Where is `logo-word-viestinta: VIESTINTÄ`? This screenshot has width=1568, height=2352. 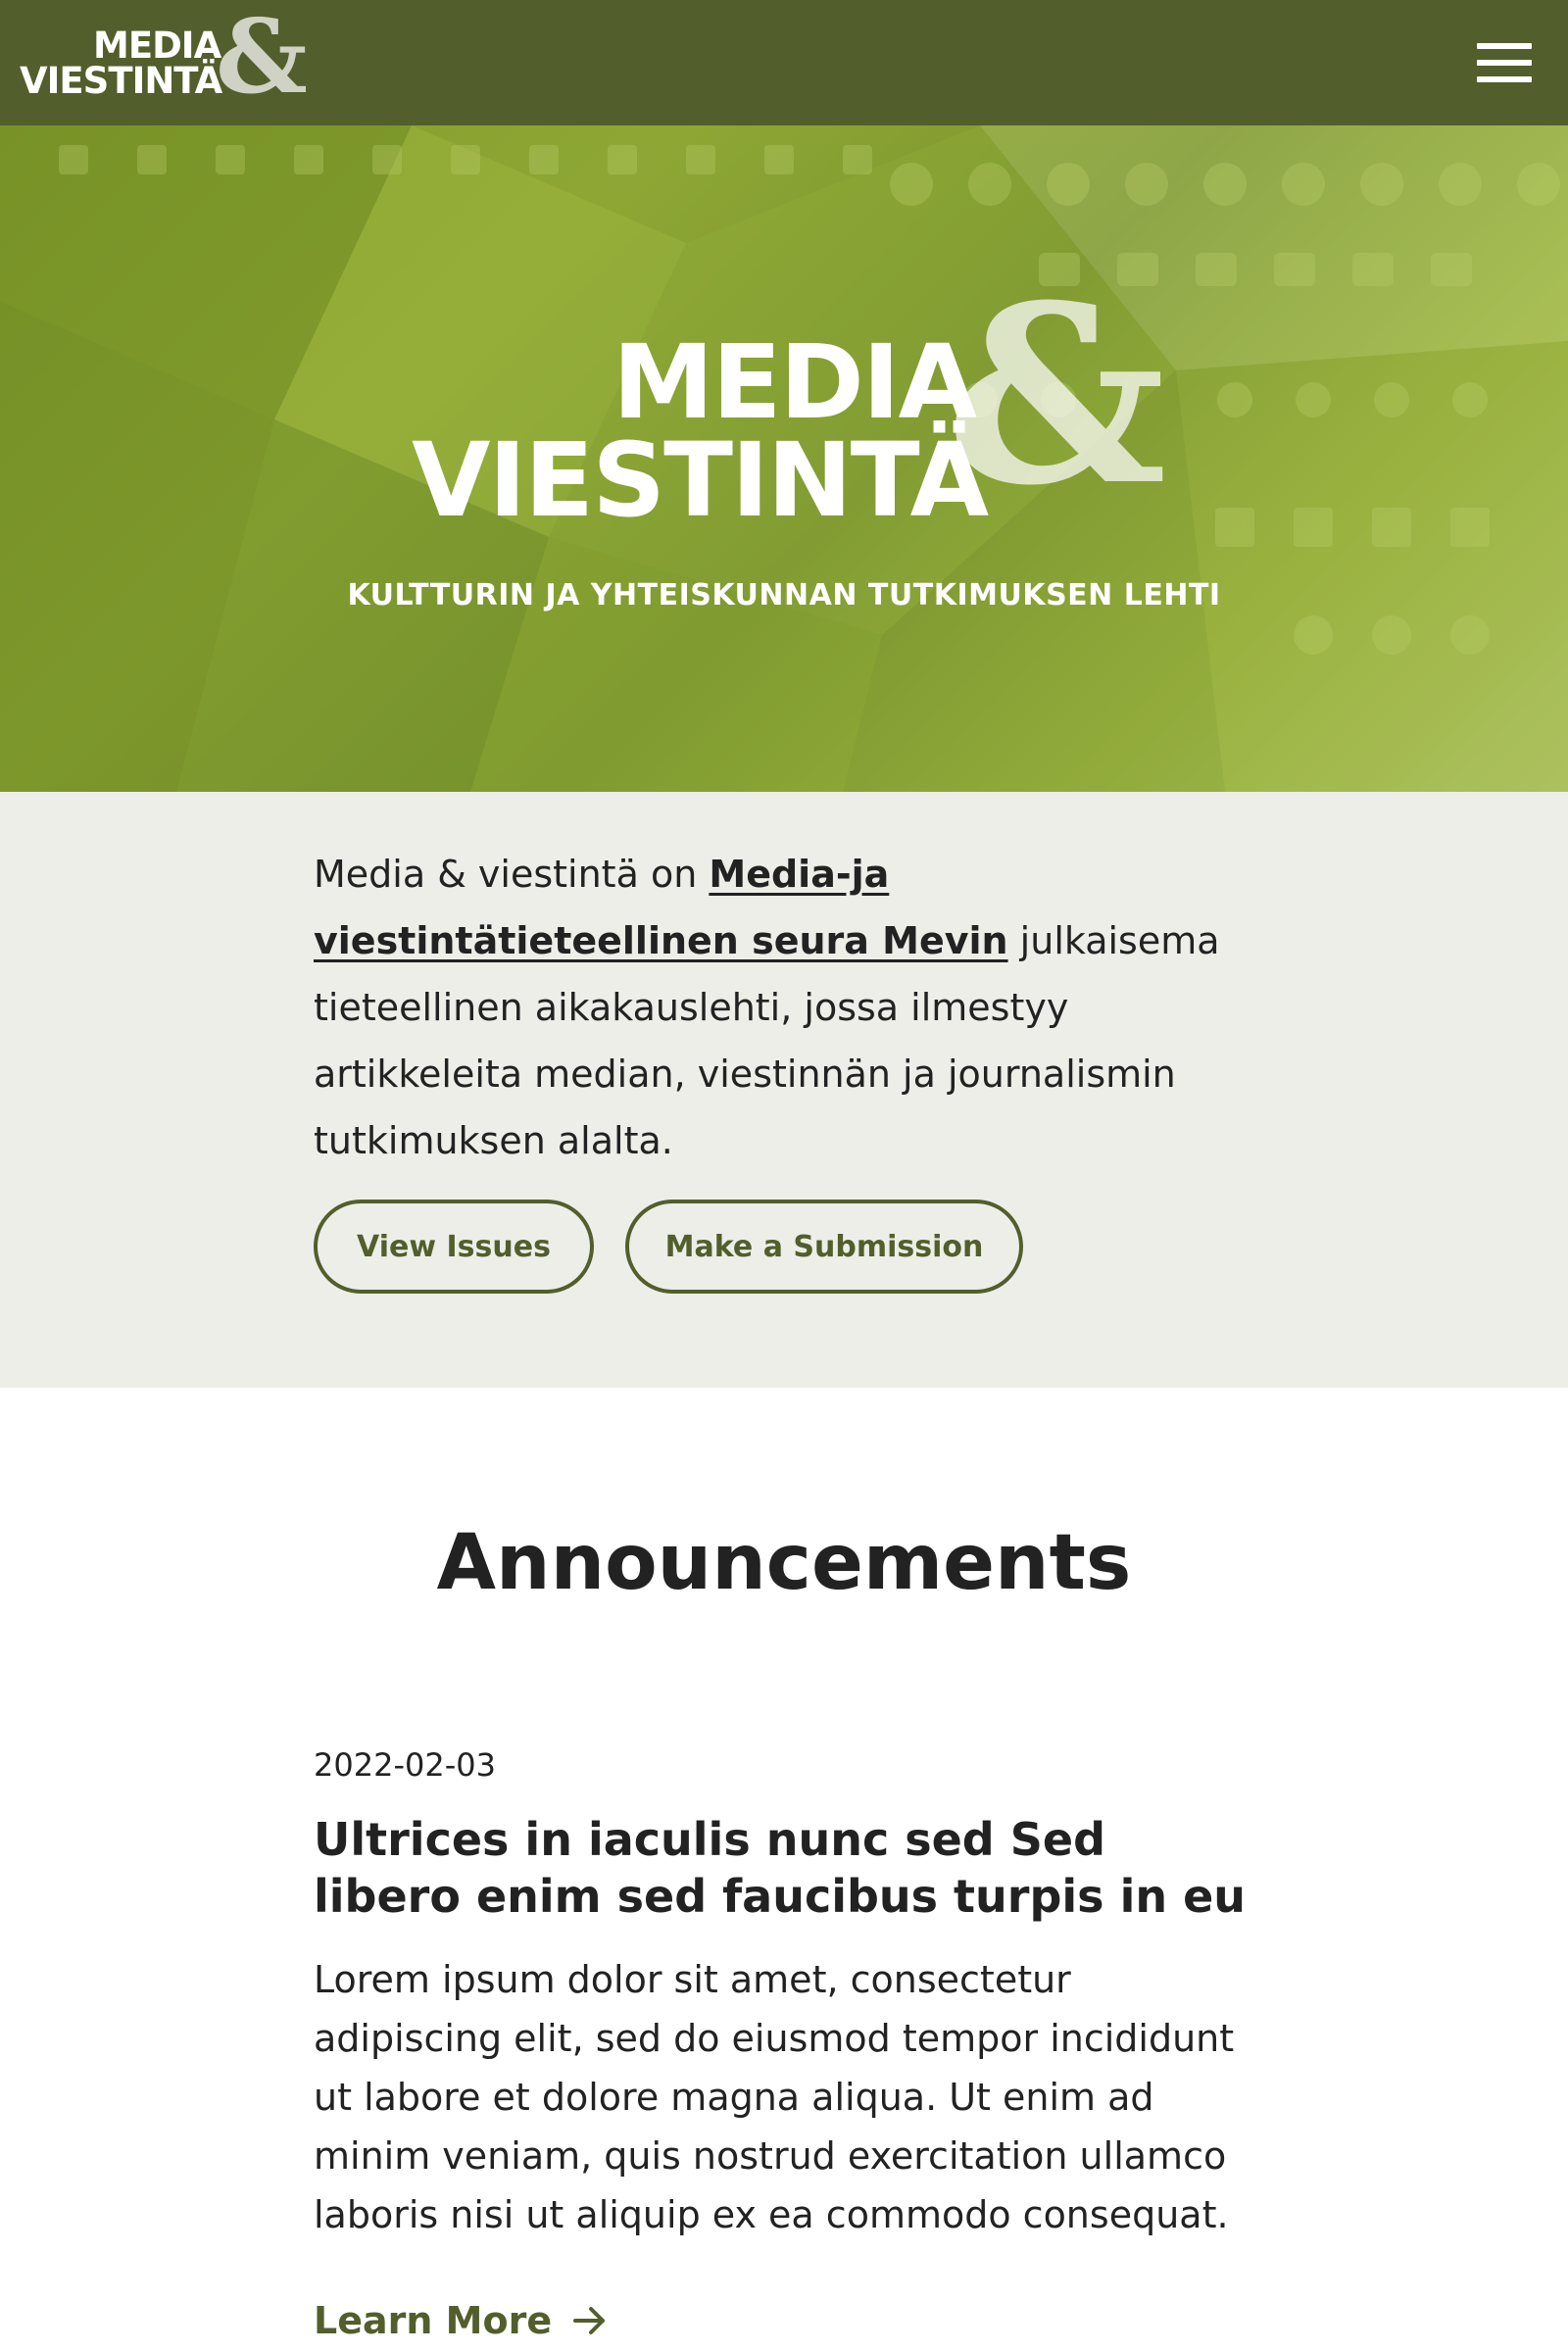 logo-word-viestinta: VIESTINTÄ is located at coordinates (121, 81).